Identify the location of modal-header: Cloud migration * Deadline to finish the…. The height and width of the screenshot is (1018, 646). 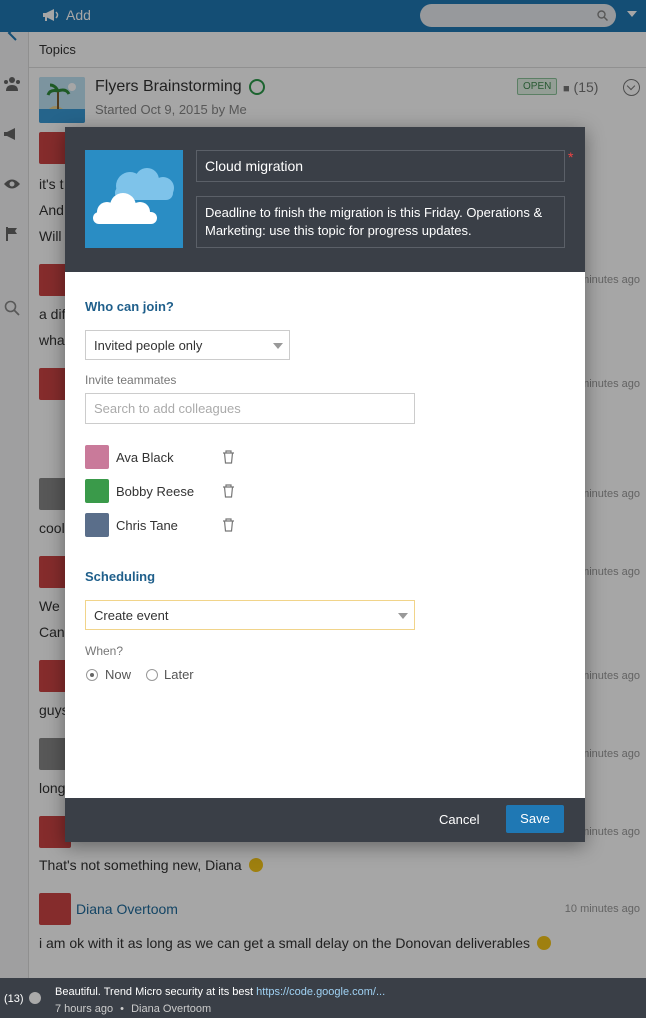
(325, 199).